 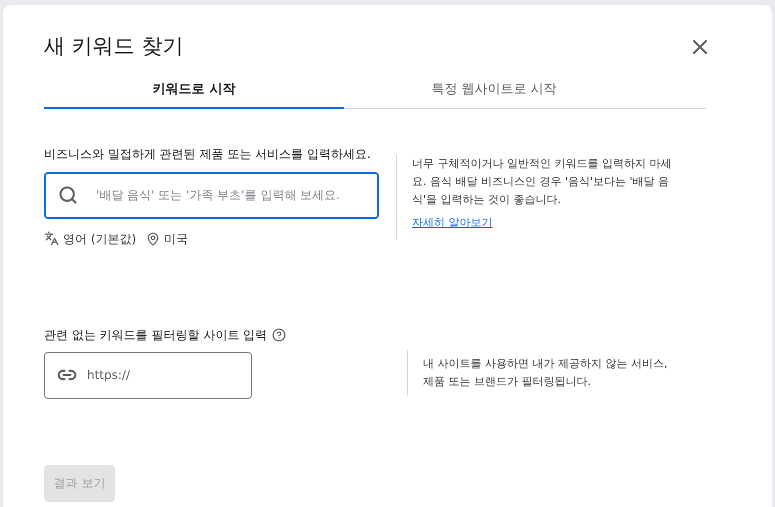 I want to click on dialog-title: 새 키워드 찾기, so click(x=114, y=46).